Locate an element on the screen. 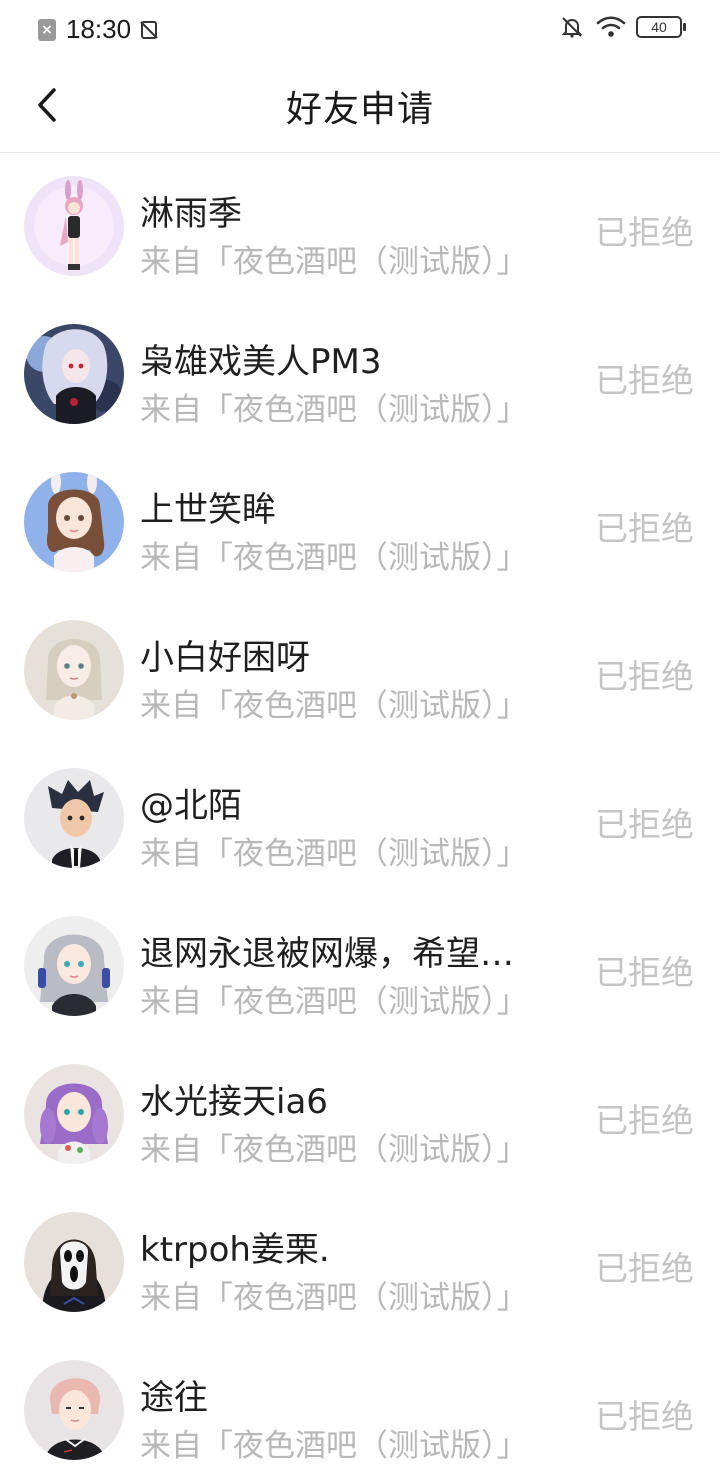  friend-request-item: 上世笑眸 来自「夜色酒吧（测试版）」 已拒绝 is located at coordinates (360, 522).